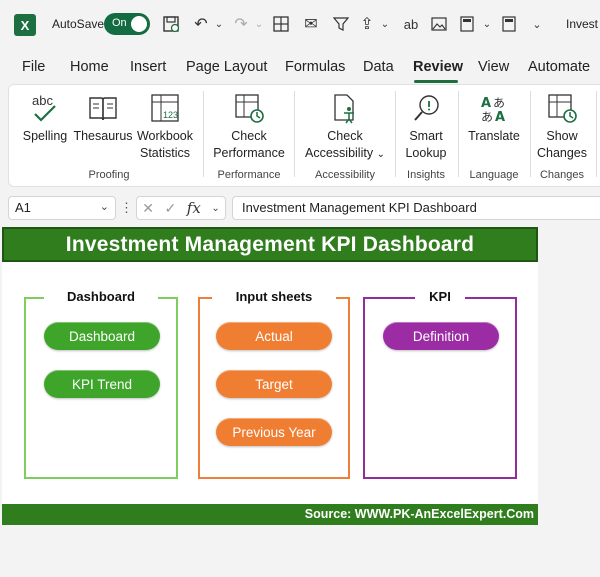 Image resolution: width=600 pixels, height=577 pixels. I want to click on redo-dropdown-icon: ⌄, so click(259, 24).